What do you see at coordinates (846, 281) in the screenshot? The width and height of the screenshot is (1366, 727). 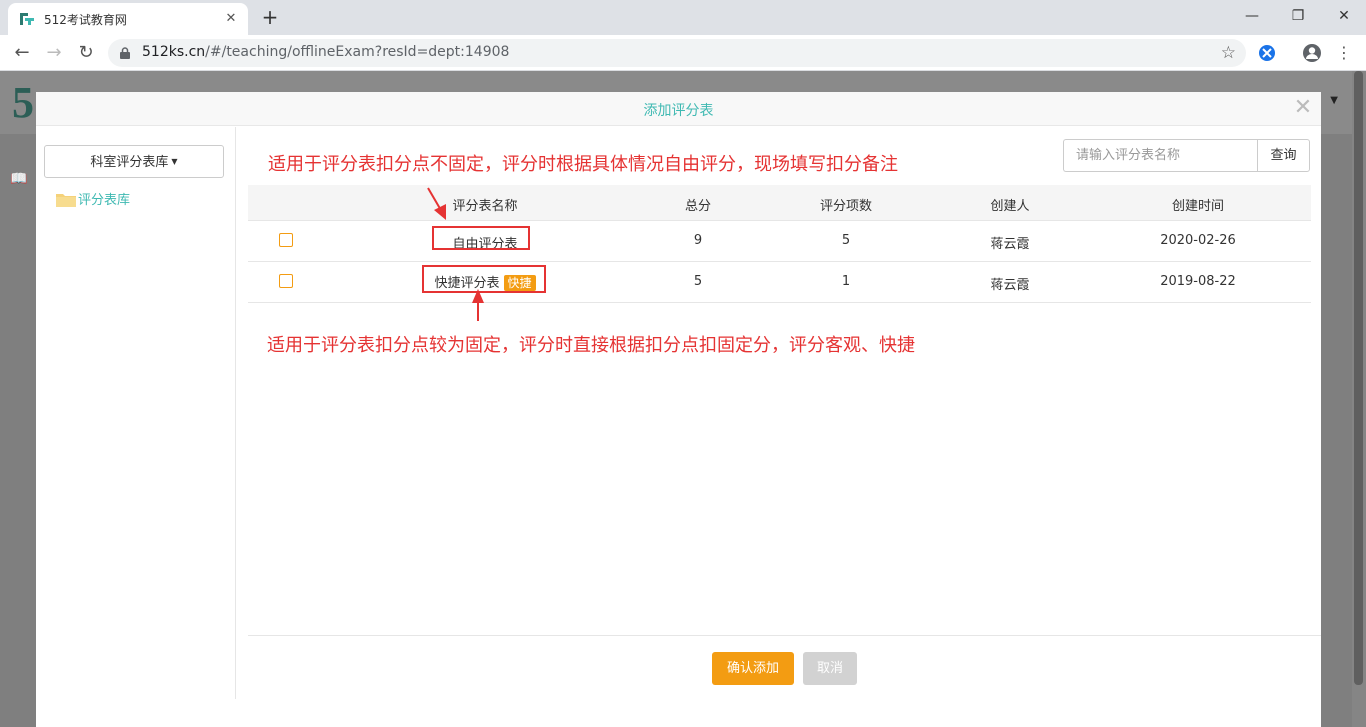 I see `row-items: 1` at bounding box center [846, 281].